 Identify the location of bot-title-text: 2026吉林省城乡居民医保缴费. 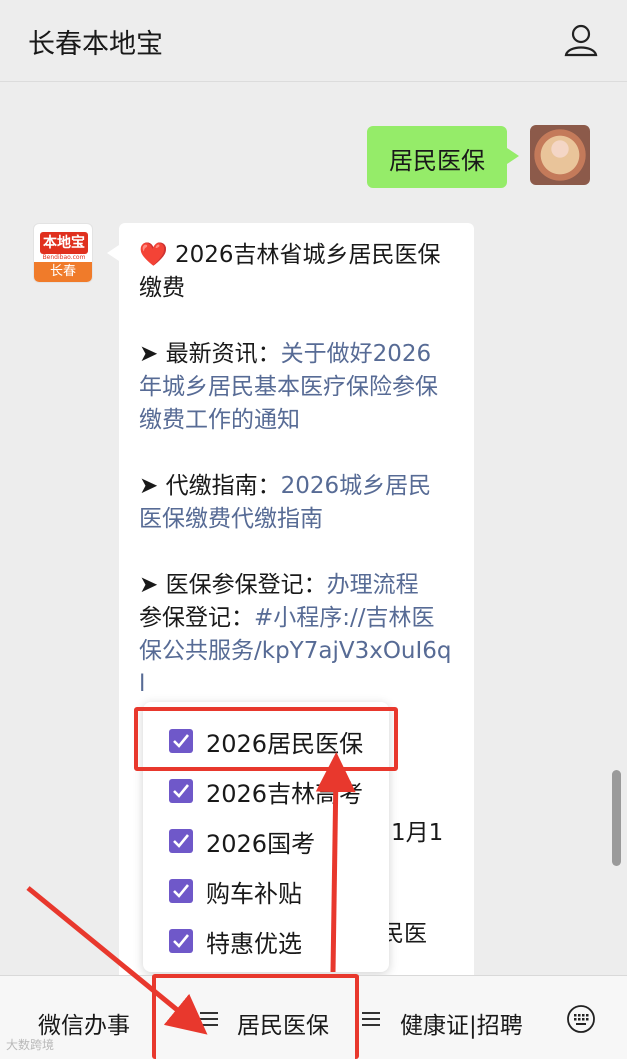
(290, 271).